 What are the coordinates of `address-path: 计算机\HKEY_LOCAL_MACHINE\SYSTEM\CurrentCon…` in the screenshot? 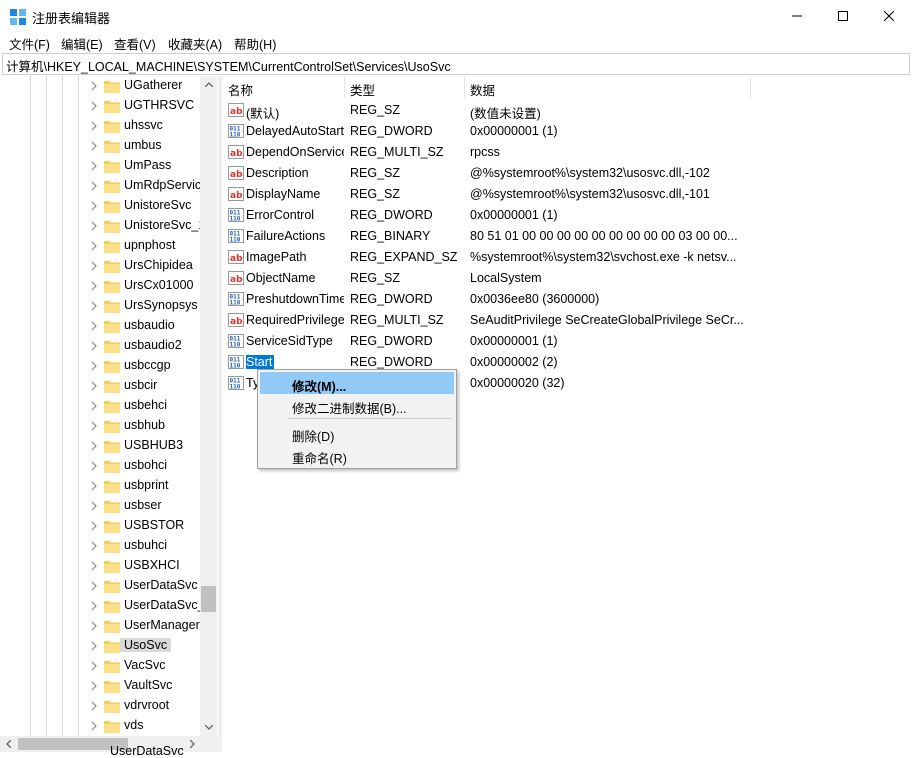 It's located at (228, 65).